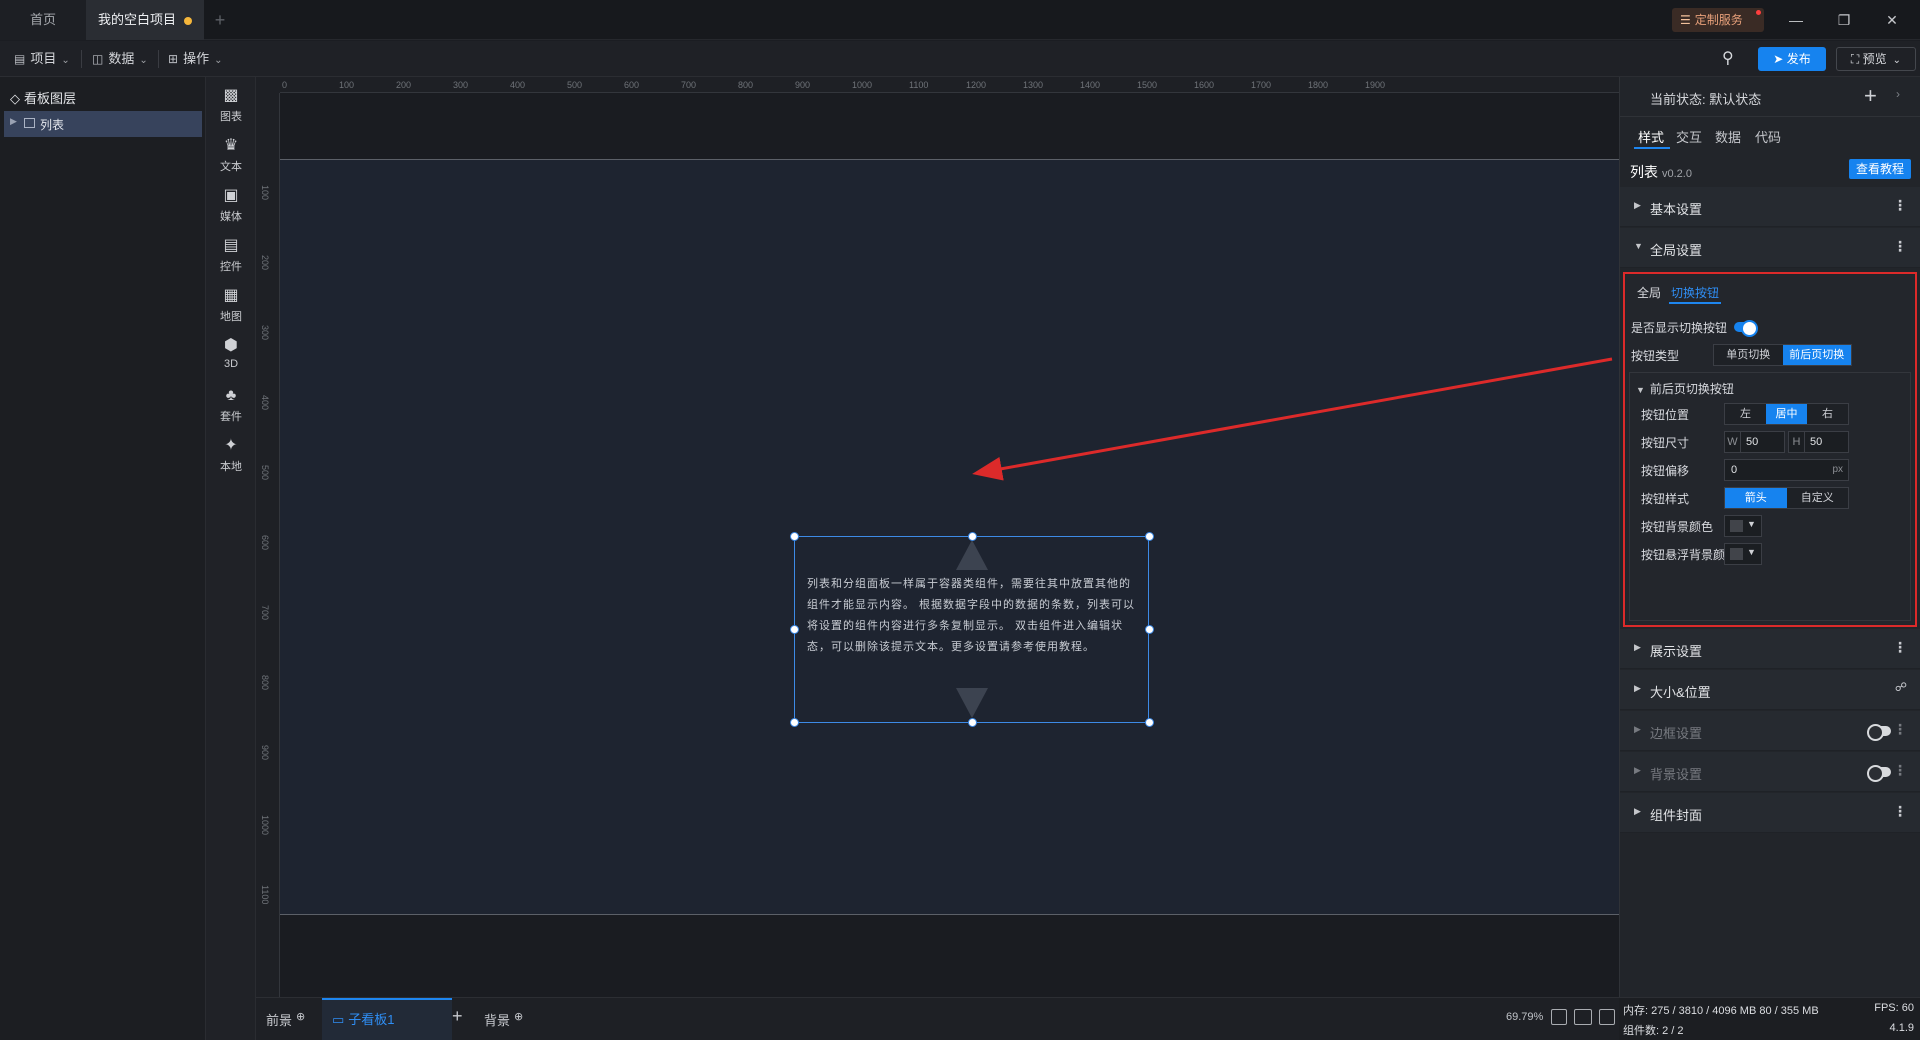 This screenshot has width=1920, height=1040. Describe the element at coordinates (960, 20) in the screenshot. I see `title-bar: 首页 我的空白项目 + ☰ 定制服务 — ❐ ✕` at that location.